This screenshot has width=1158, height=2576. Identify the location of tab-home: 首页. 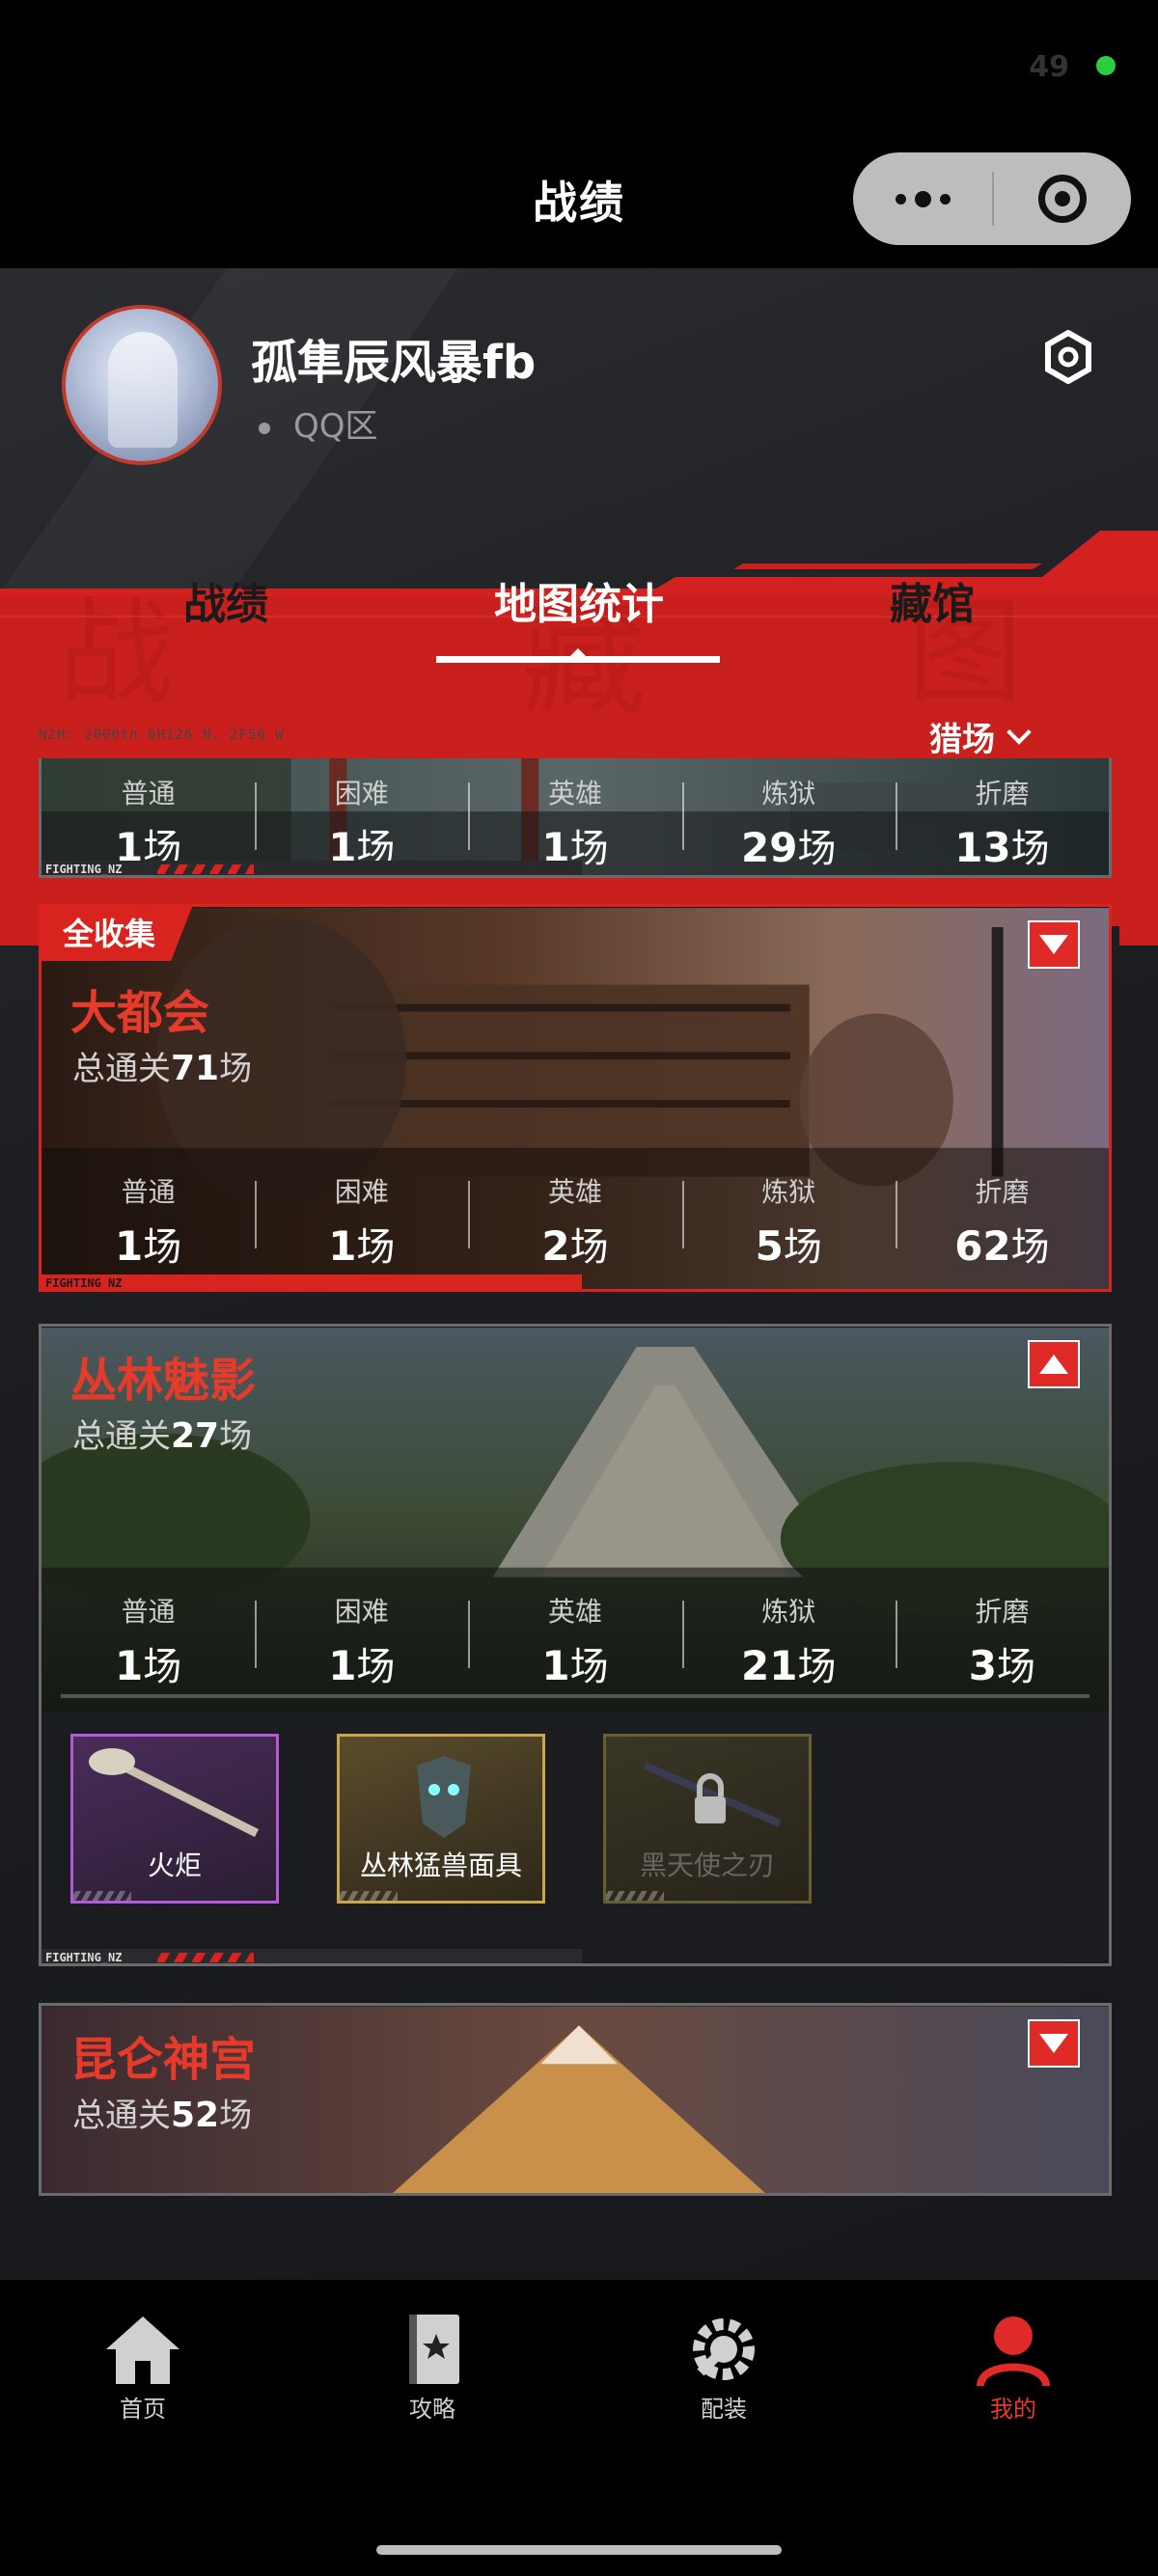
(143, 2368).